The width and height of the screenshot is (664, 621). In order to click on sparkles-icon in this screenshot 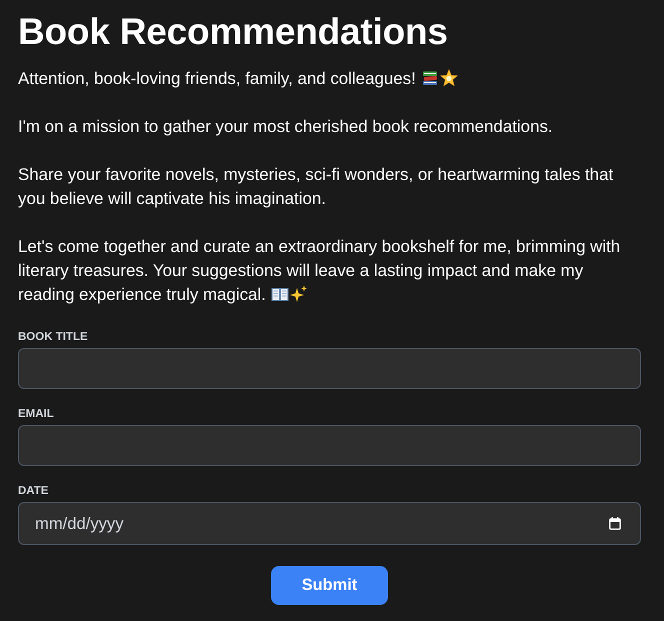, I will do `click(299, 294)`.